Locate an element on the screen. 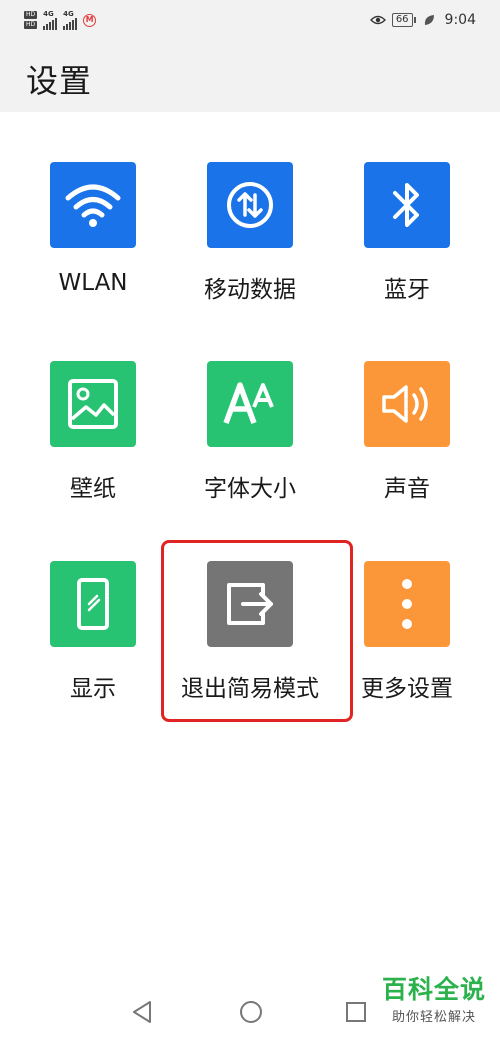  sim-badge-icon: M is located at coordinates (90, 20).